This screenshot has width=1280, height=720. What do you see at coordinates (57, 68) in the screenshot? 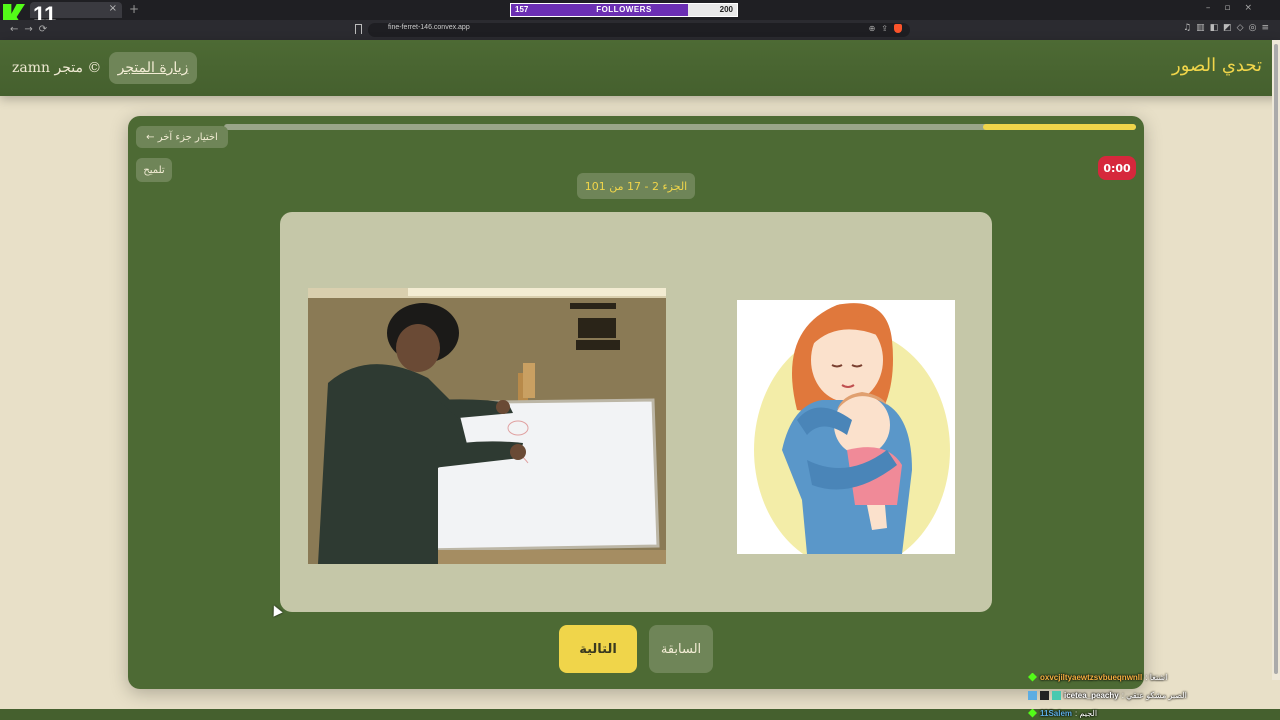
I see `store-credit: zamn متجر ©` at bounding box center [57, 68].